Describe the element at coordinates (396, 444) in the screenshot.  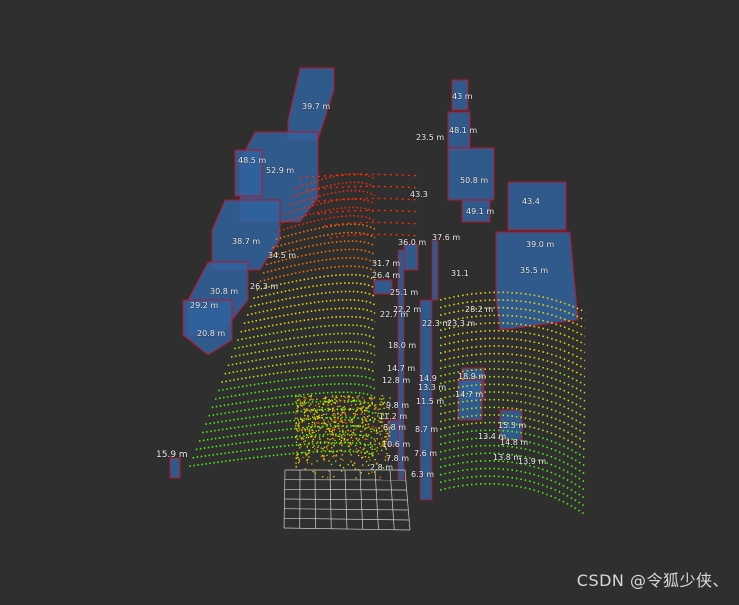
I see `distance-label: 10.6 m` at that location.